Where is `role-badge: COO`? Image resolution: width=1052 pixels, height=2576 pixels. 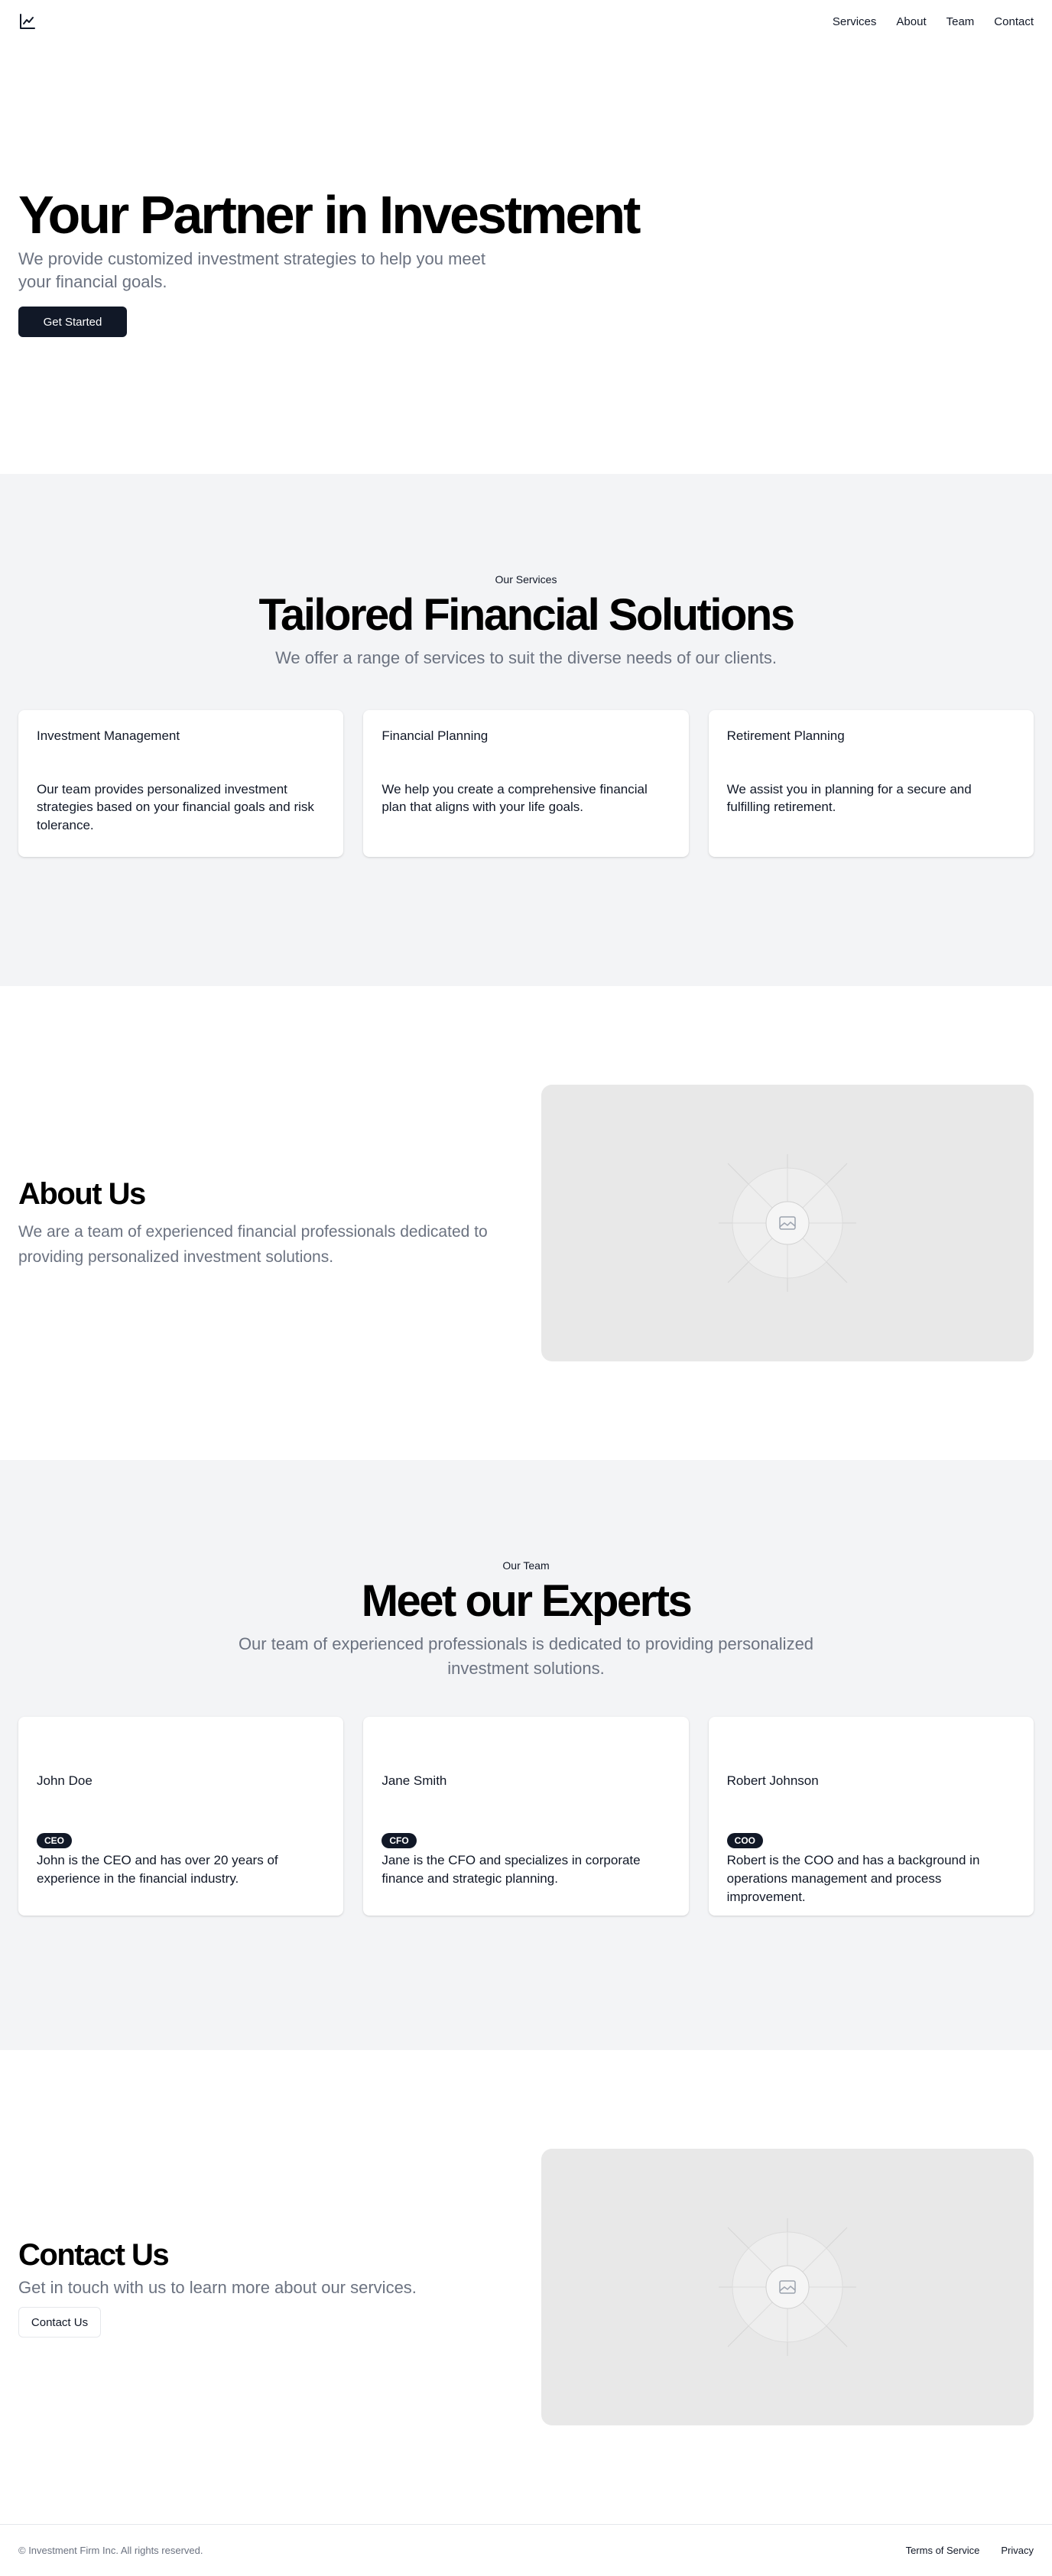 role-badge: COO is located at coordinates (744, 1841).